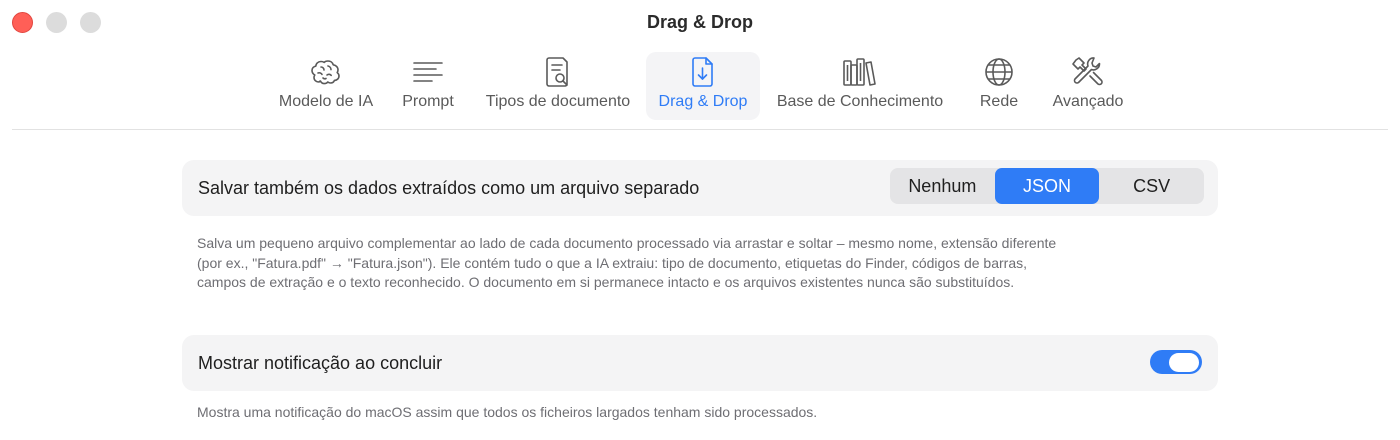 The width and height of the screenshot is (1400, 440). I want to click on brain-icon, so click(326, 72).